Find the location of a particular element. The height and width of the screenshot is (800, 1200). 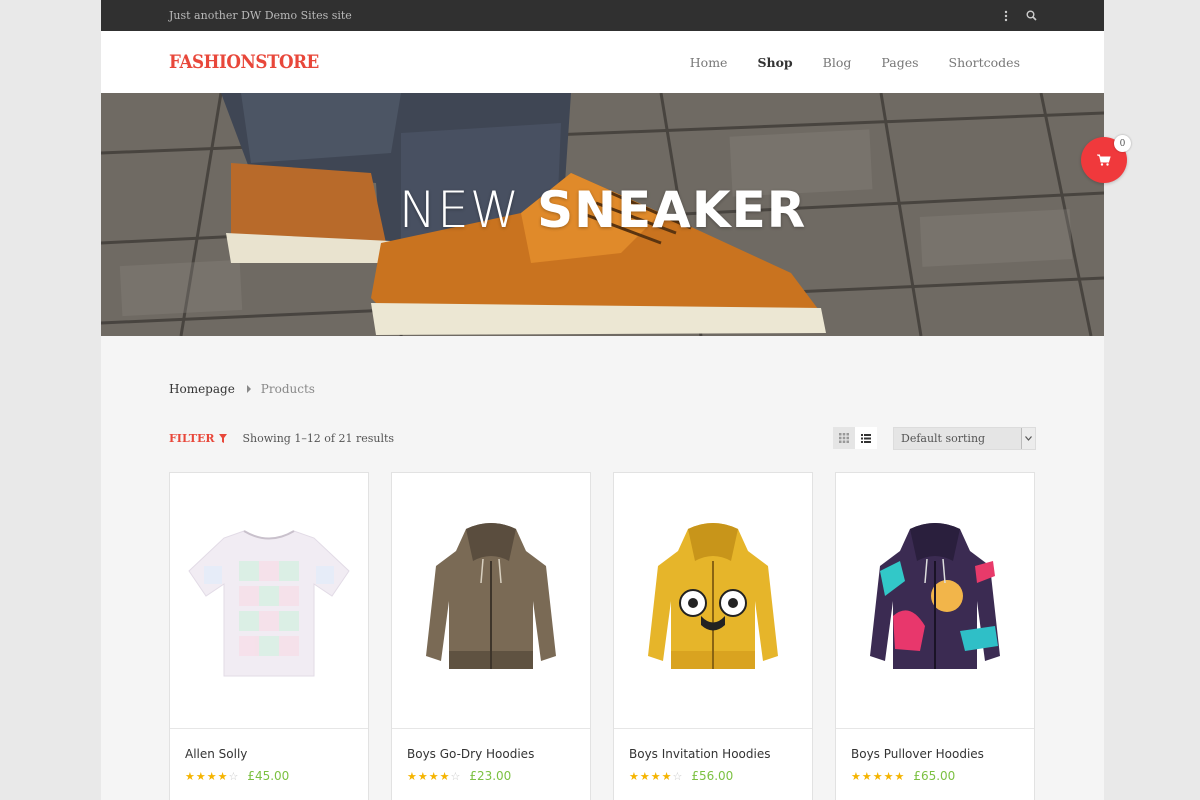

filter-label: FILTER is located at coordinates (192, 438).